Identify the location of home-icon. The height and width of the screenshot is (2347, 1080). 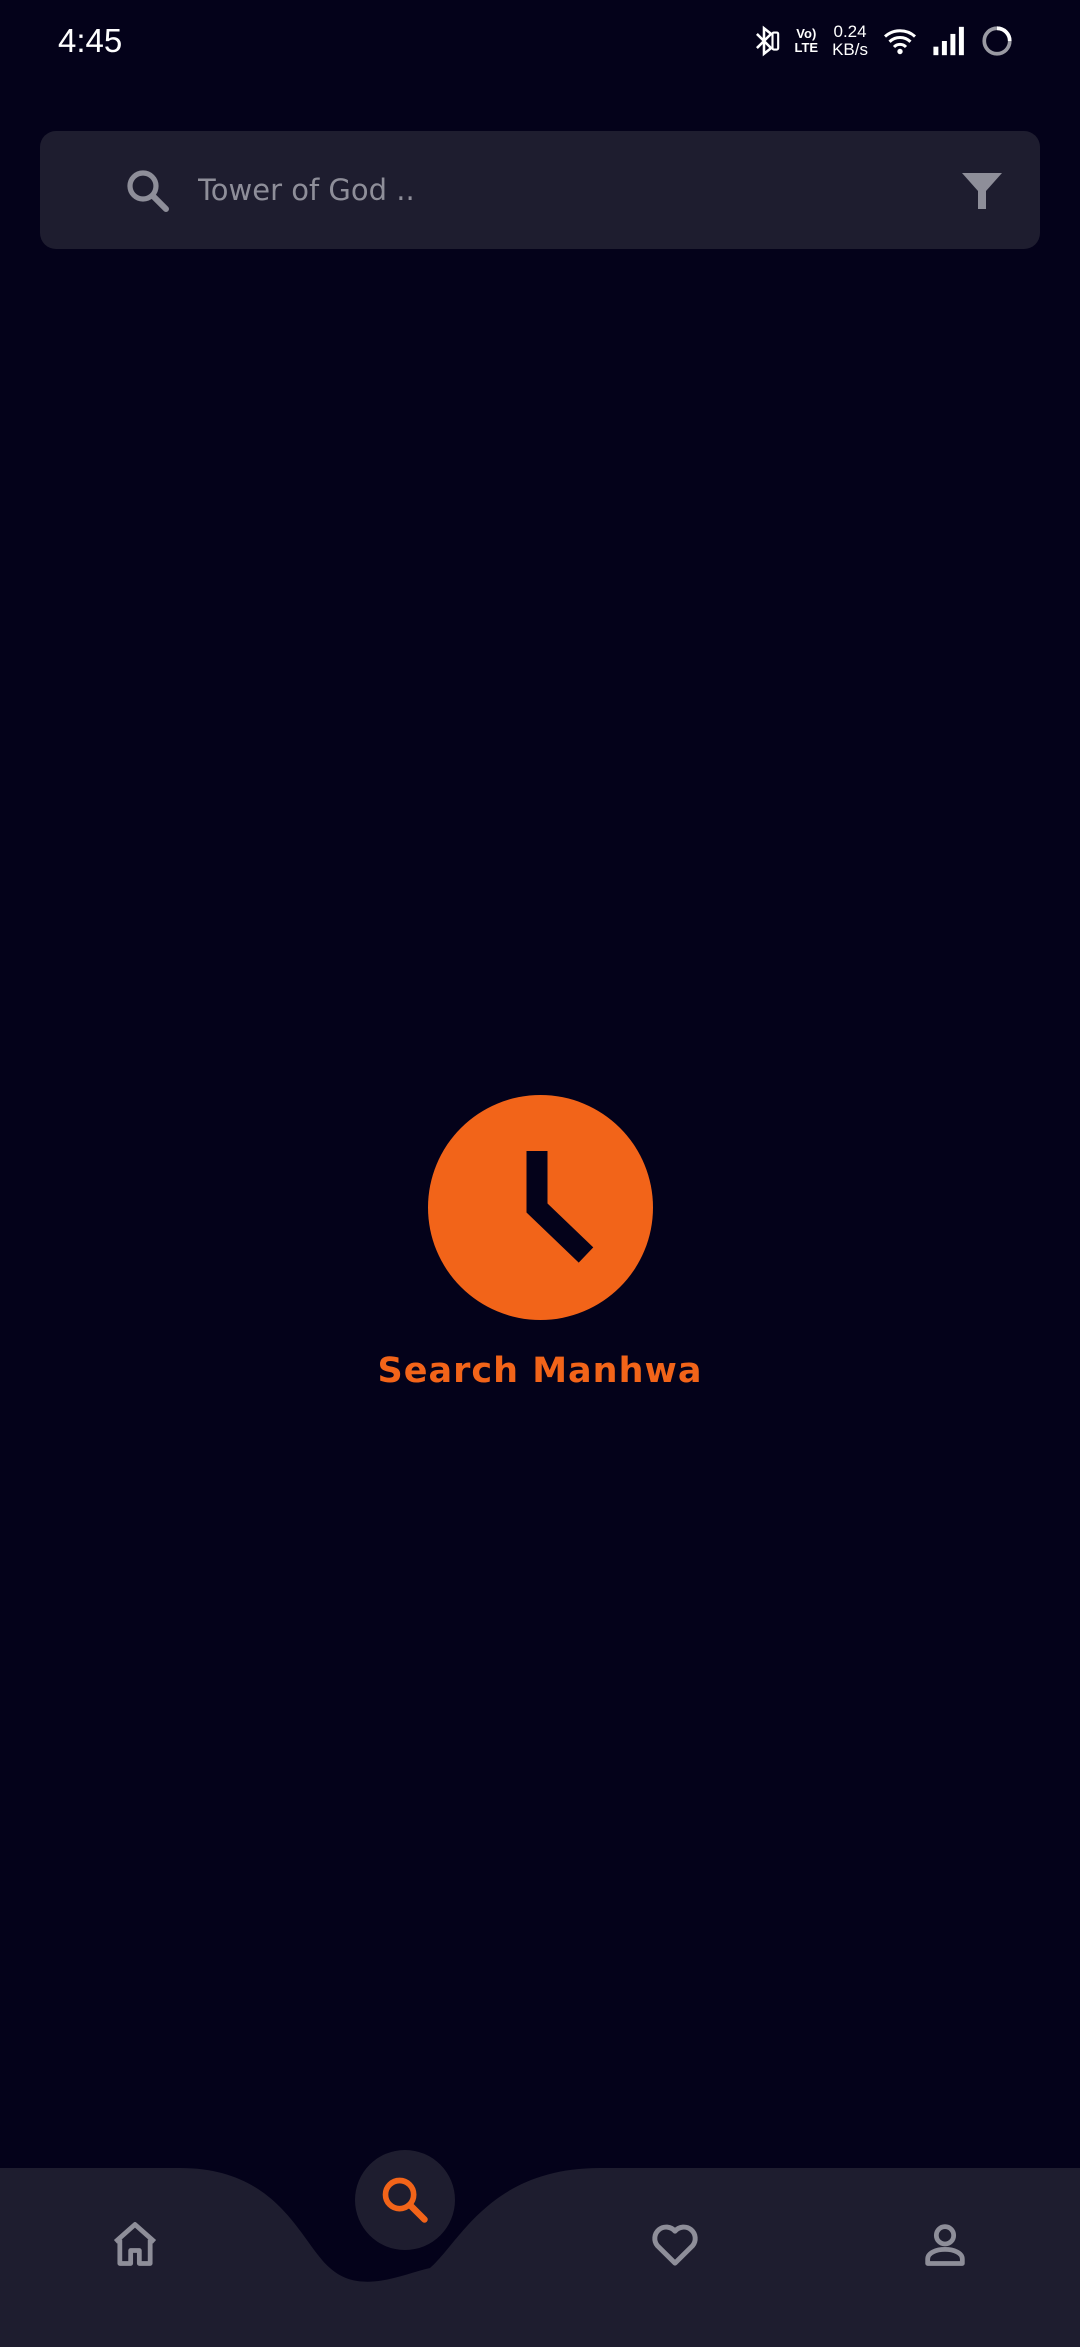
(135, 2244).